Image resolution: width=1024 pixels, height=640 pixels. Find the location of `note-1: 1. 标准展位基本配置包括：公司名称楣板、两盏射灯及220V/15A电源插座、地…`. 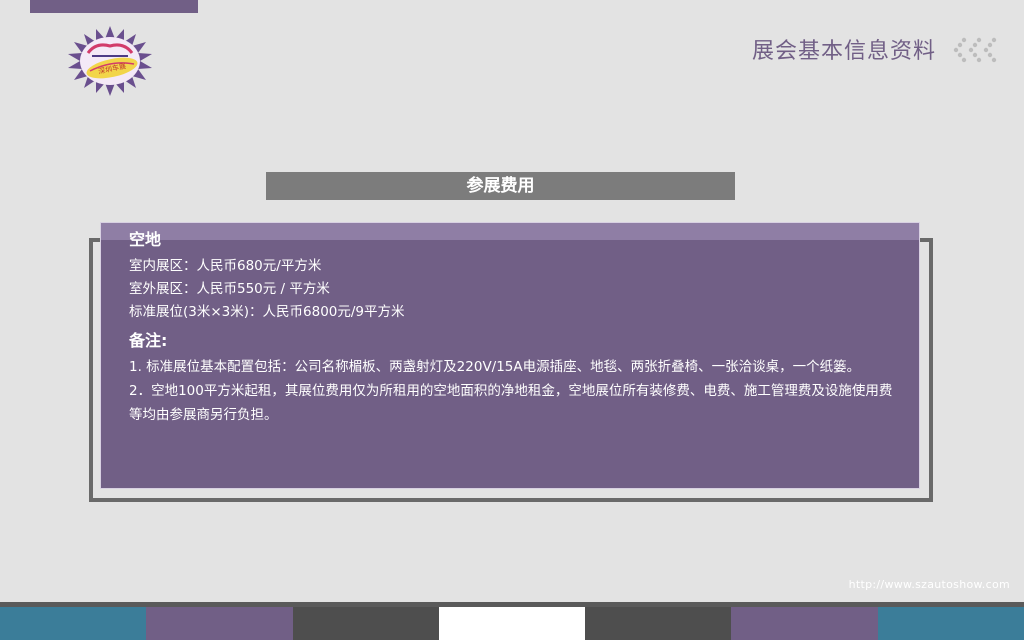

note-1: 1. 标准展位基本配置包括：公司名称楣板、两盏射灯及220V/15A电源插座、地… is located at coordinates (495, 367).